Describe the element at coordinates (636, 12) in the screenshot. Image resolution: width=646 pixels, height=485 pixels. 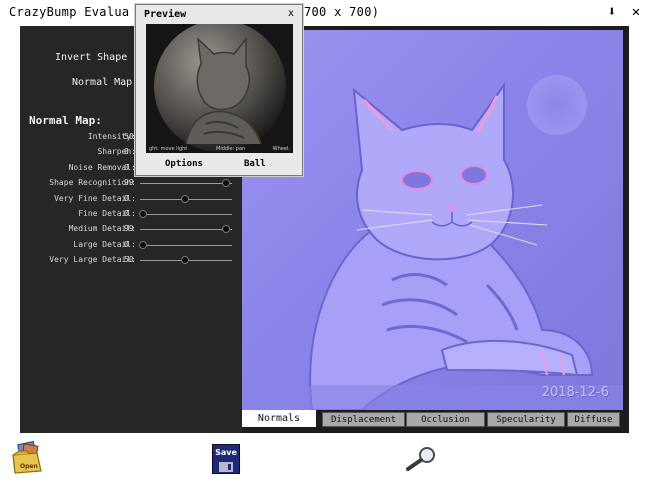
I see `close-icon: ✕` at that location.